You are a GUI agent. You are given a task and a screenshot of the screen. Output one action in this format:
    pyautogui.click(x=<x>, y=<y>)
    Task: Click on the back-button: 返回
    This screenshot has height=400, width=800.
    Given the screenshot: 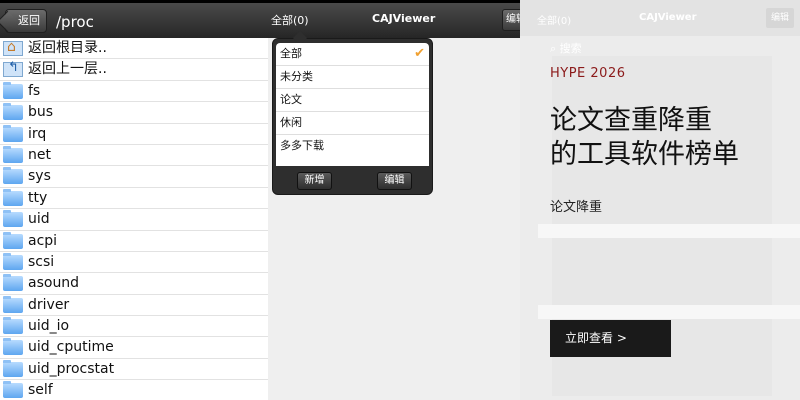 What is the action you would take?
    pyautogui.click(x=26, y=21)
    